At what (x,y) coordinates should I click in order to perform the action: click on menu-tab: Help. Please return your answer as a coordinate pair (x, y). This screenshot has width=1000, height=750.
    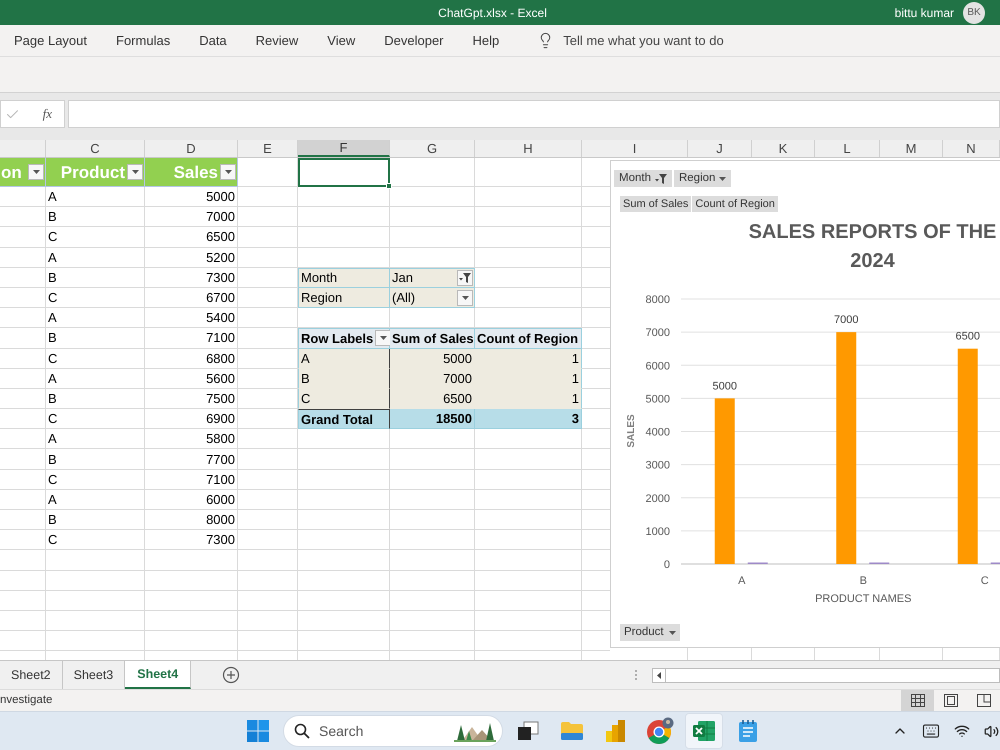
    Looking at the image, I should click on (486, 40).